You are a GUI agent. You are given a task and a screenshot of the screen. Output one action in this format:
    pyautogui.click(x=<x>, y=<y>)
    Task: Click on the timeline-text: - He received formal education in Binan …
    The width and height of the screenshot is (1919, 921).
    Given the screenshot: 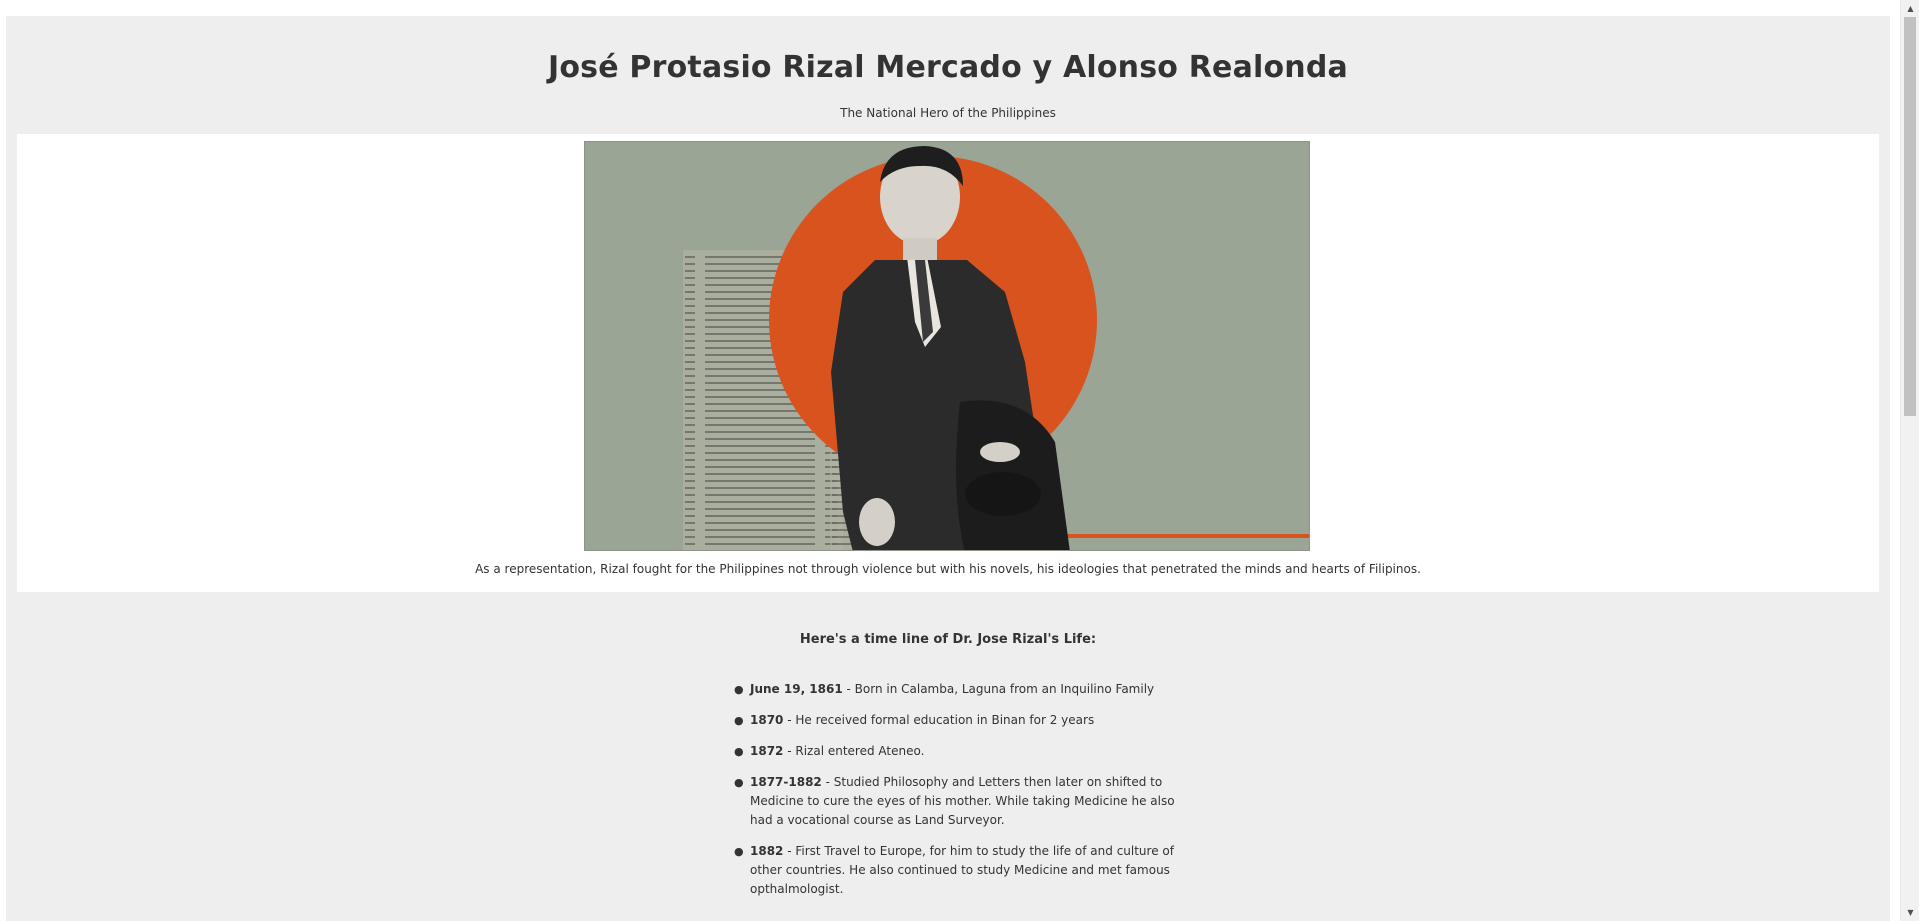 What is the action you would take?
    pyautogui.click(x=939, y=720)
    